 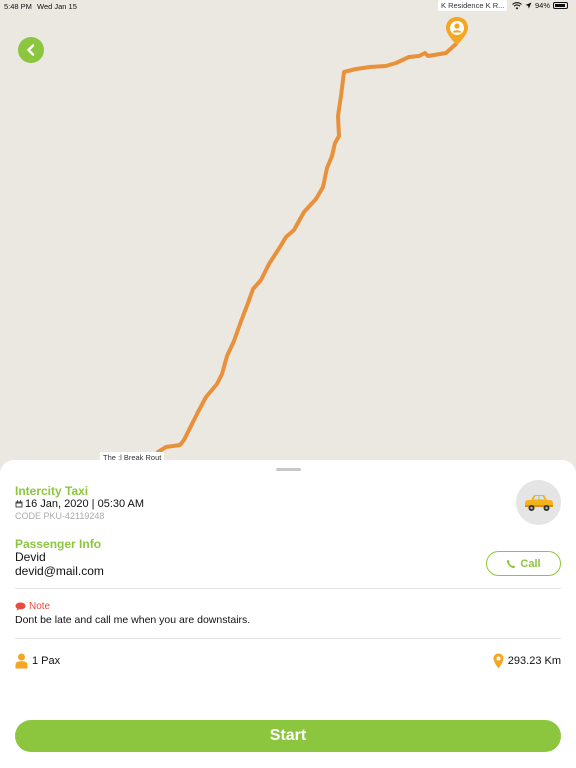 I want to click on vehicle-avatar, so click(x=538, y=502).